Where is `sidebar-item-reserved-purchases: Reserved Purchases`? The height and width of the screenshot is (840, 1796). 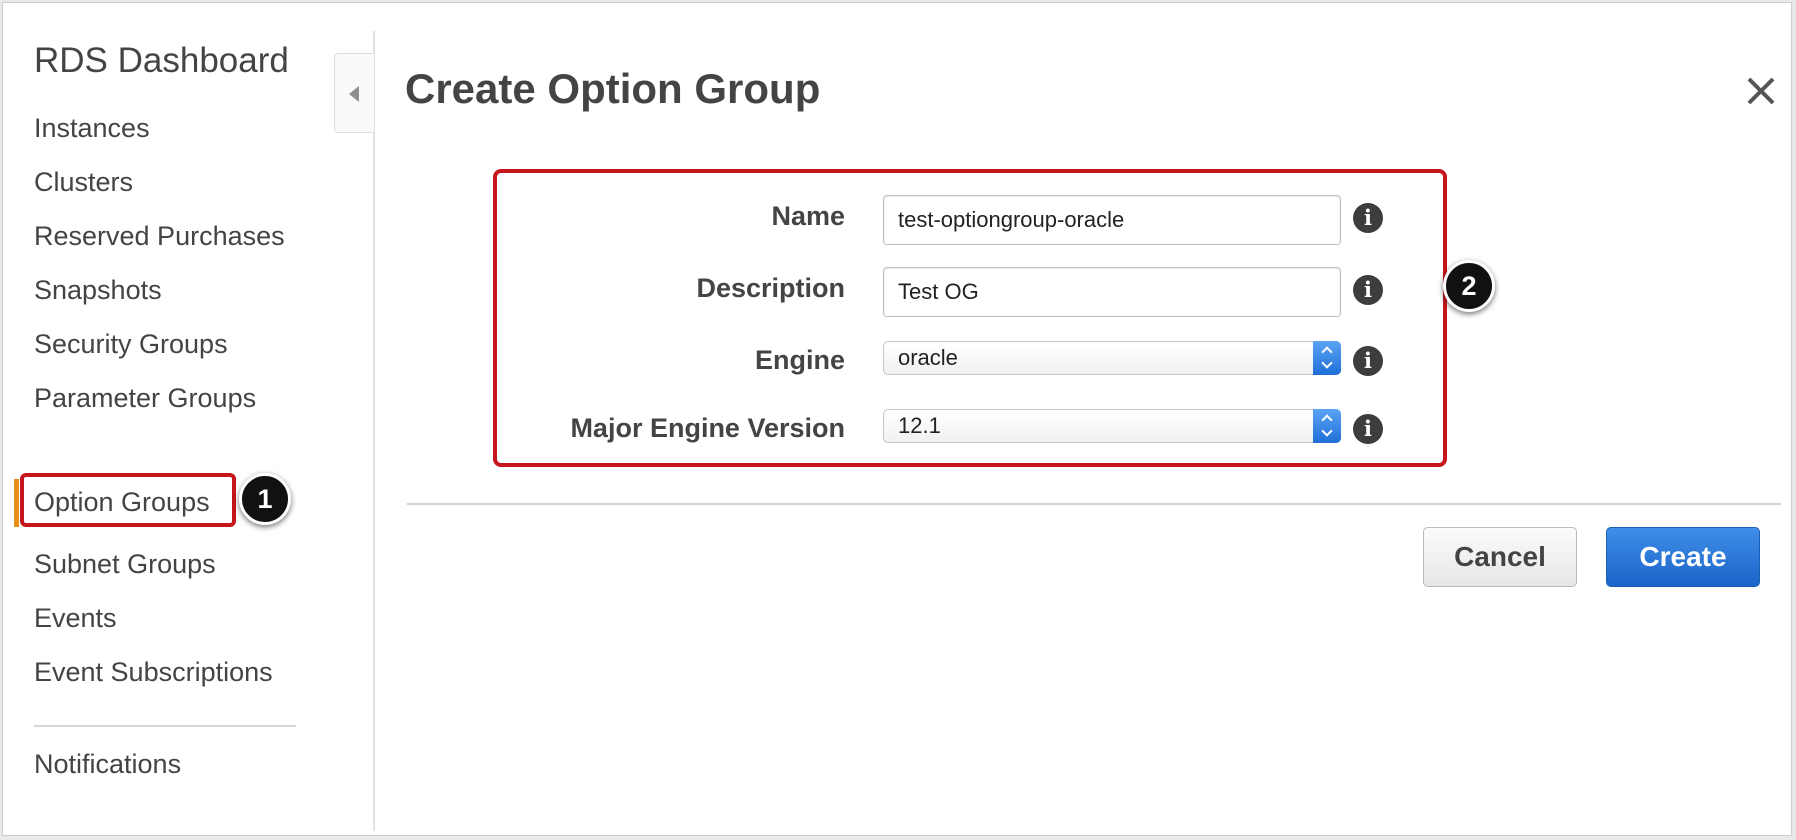 sidebar-item-reserved-purchases: Reserved Purchases is located at coordinates (159, 236).